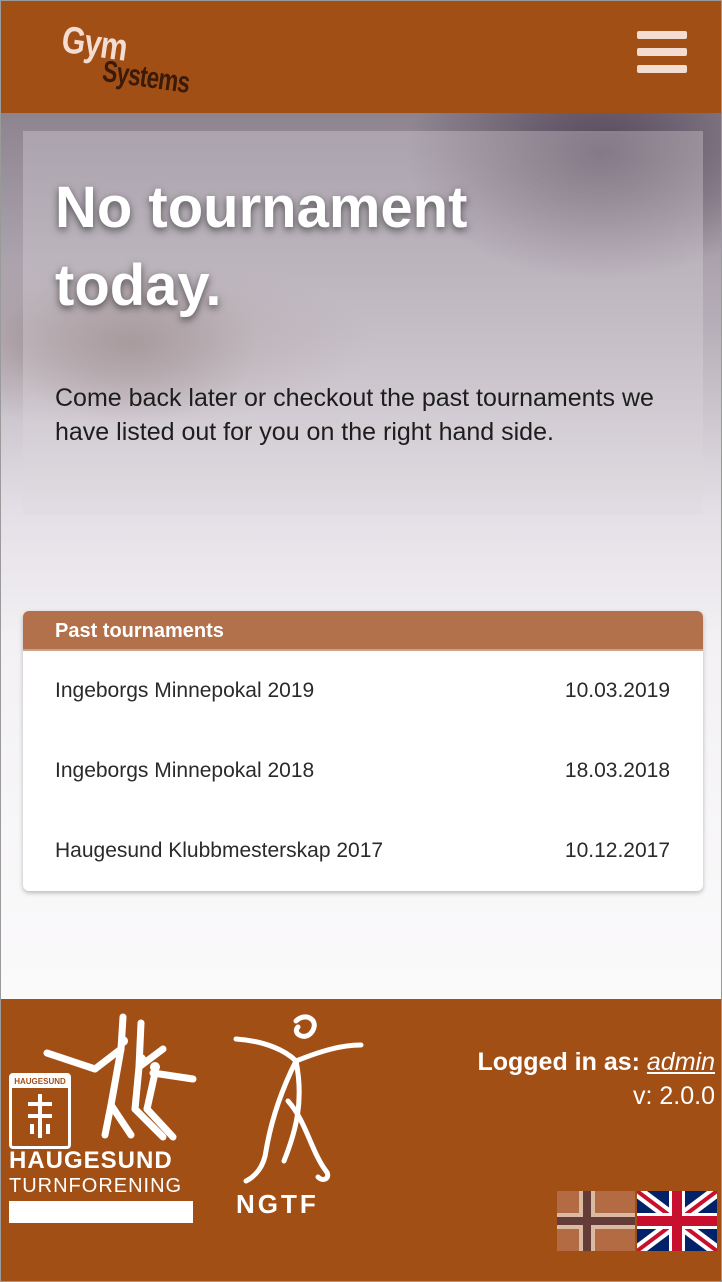 The height and width of the screenshot is (1282, 722). I want to click on tournament-row: Ingeborgs Minnepokal 2019 10.03.2019, so click(363, 691).